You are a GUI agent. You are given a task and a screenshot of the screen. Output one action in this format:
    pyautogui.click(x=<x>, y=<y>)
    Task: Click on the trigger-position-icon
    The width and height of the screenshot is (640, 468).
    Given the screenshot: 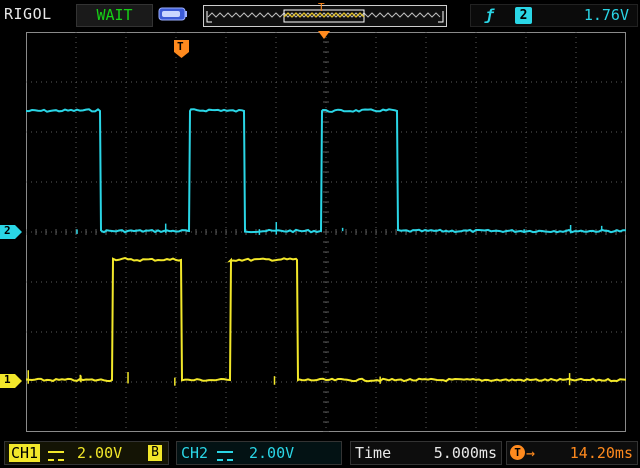 What is the action you would take?
    pyautogui.click(x=324, y=36)
    